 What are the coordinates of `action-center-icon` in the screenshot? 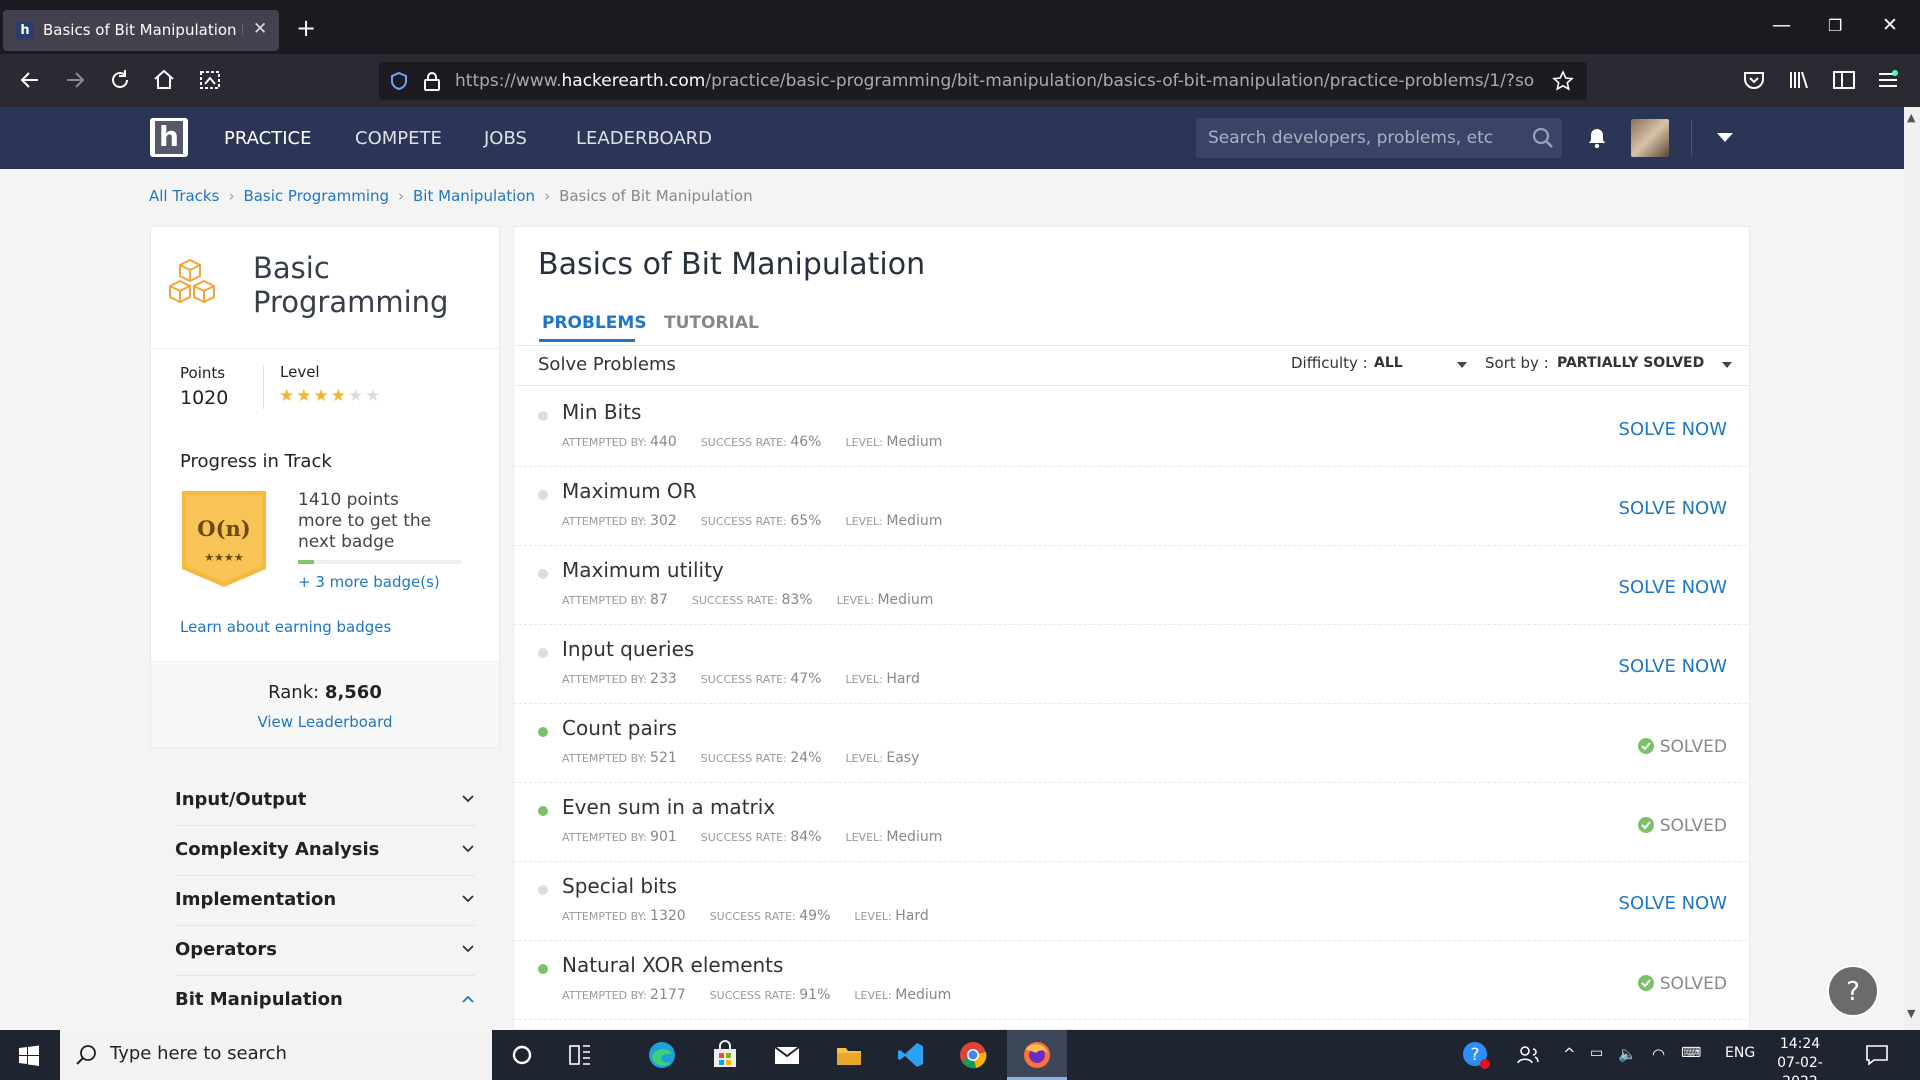 It's located at (1877, 1055).